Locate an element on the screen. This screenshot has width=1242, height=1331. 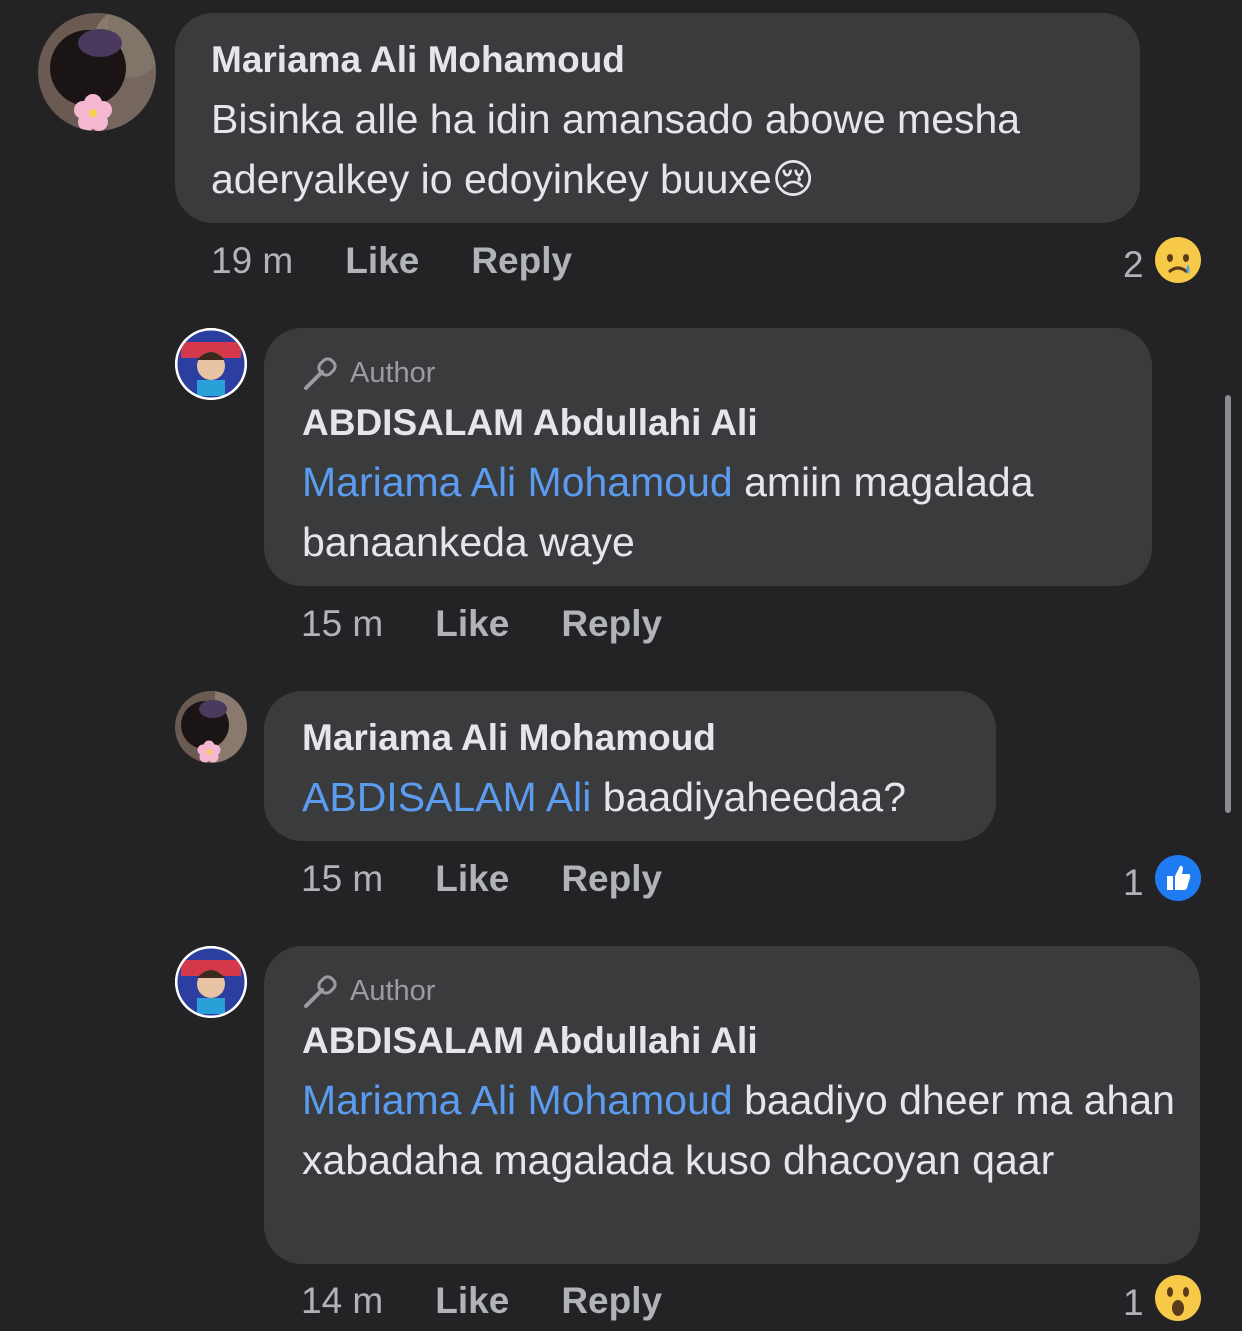
comment-actions: 14 m Like Reply is located at coordinates (481, 1301).